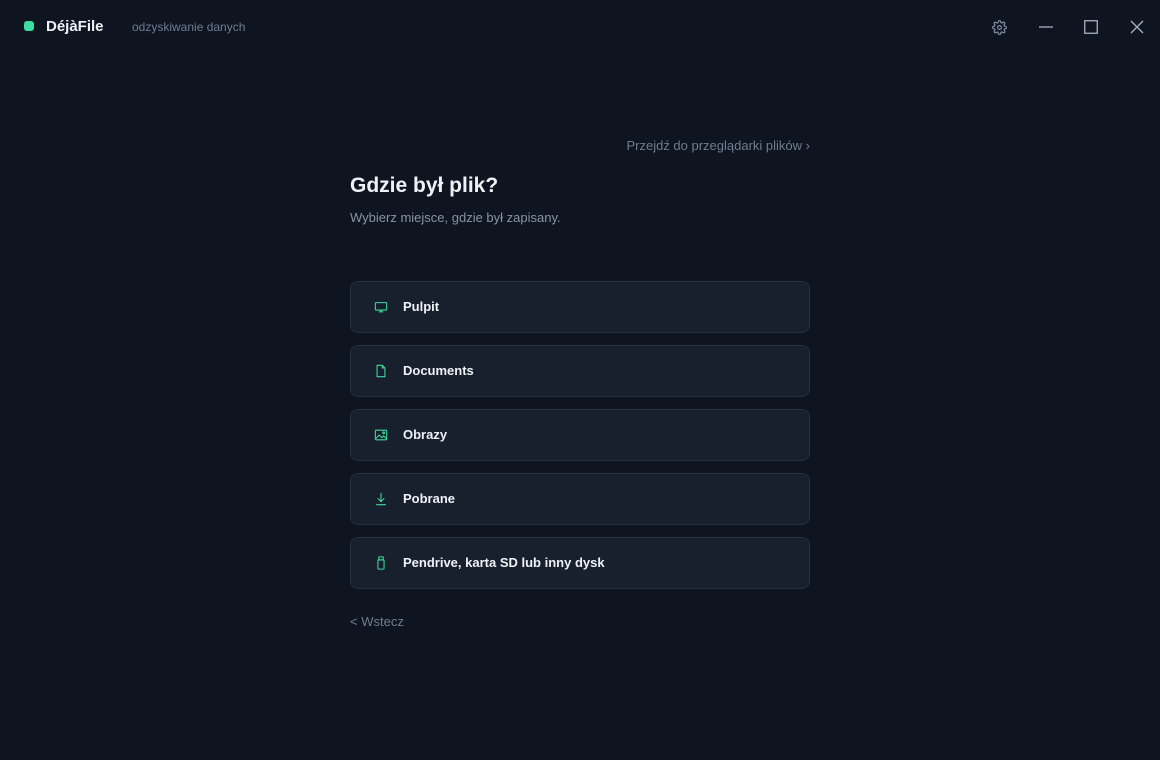 The height and width of the screenshot is (760, 1160). I want to click on page-title: Gdzie był plik?, so click(424, 185).